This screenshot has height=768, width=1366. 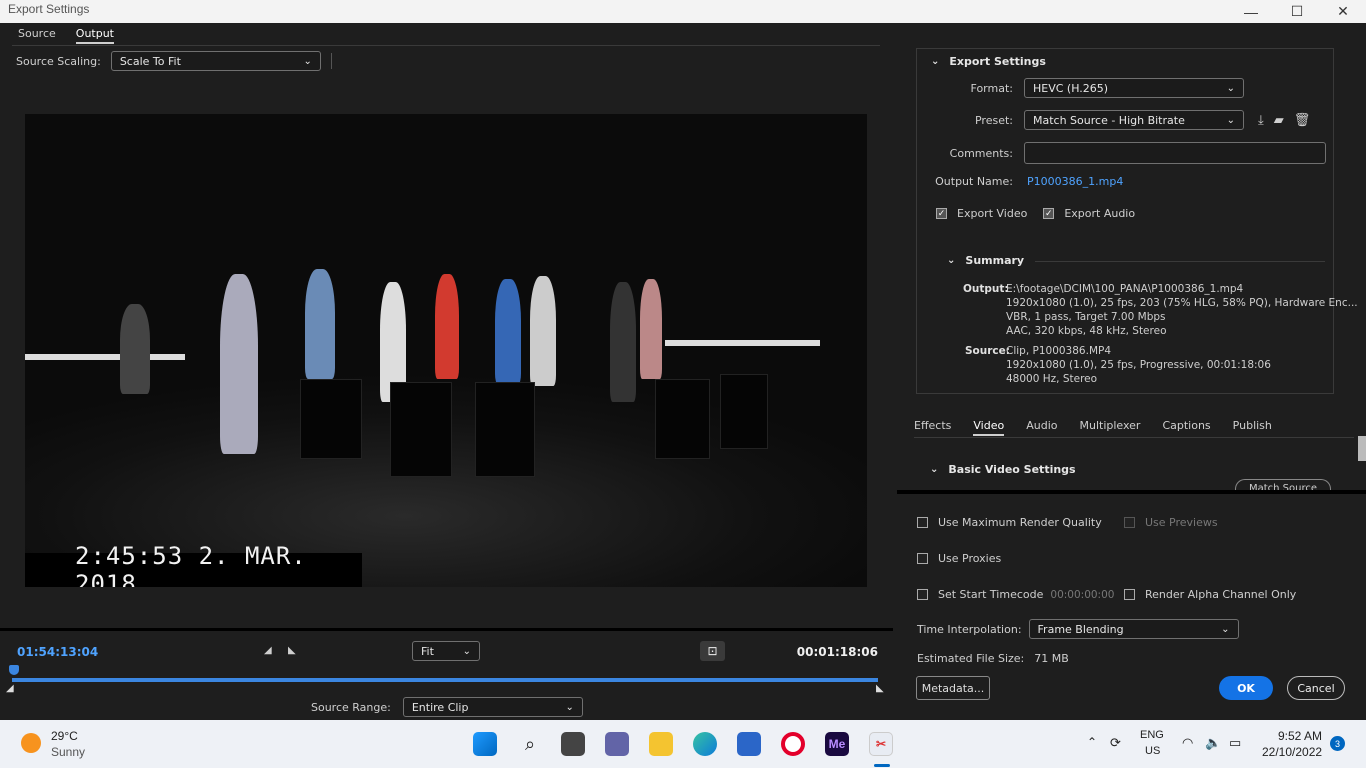 What do you see at coordinates (683, 11) in the screenshot?
I see `title-bar: Export Settings — ☐ ✕` at bounding box center [683, 11].